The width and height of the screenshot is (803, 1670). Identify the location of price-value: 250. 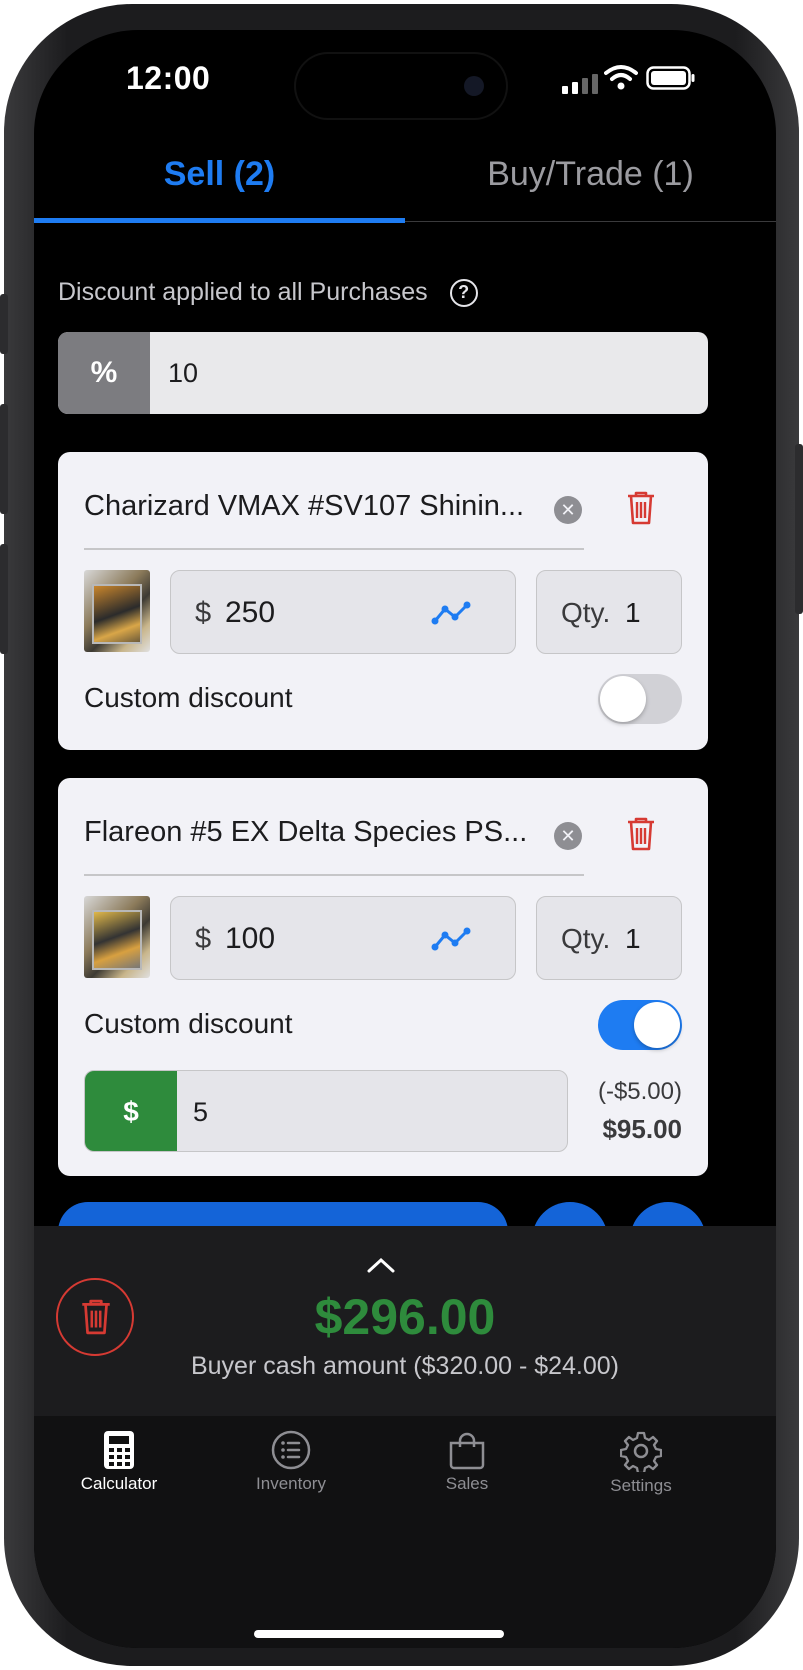
(250, 613).